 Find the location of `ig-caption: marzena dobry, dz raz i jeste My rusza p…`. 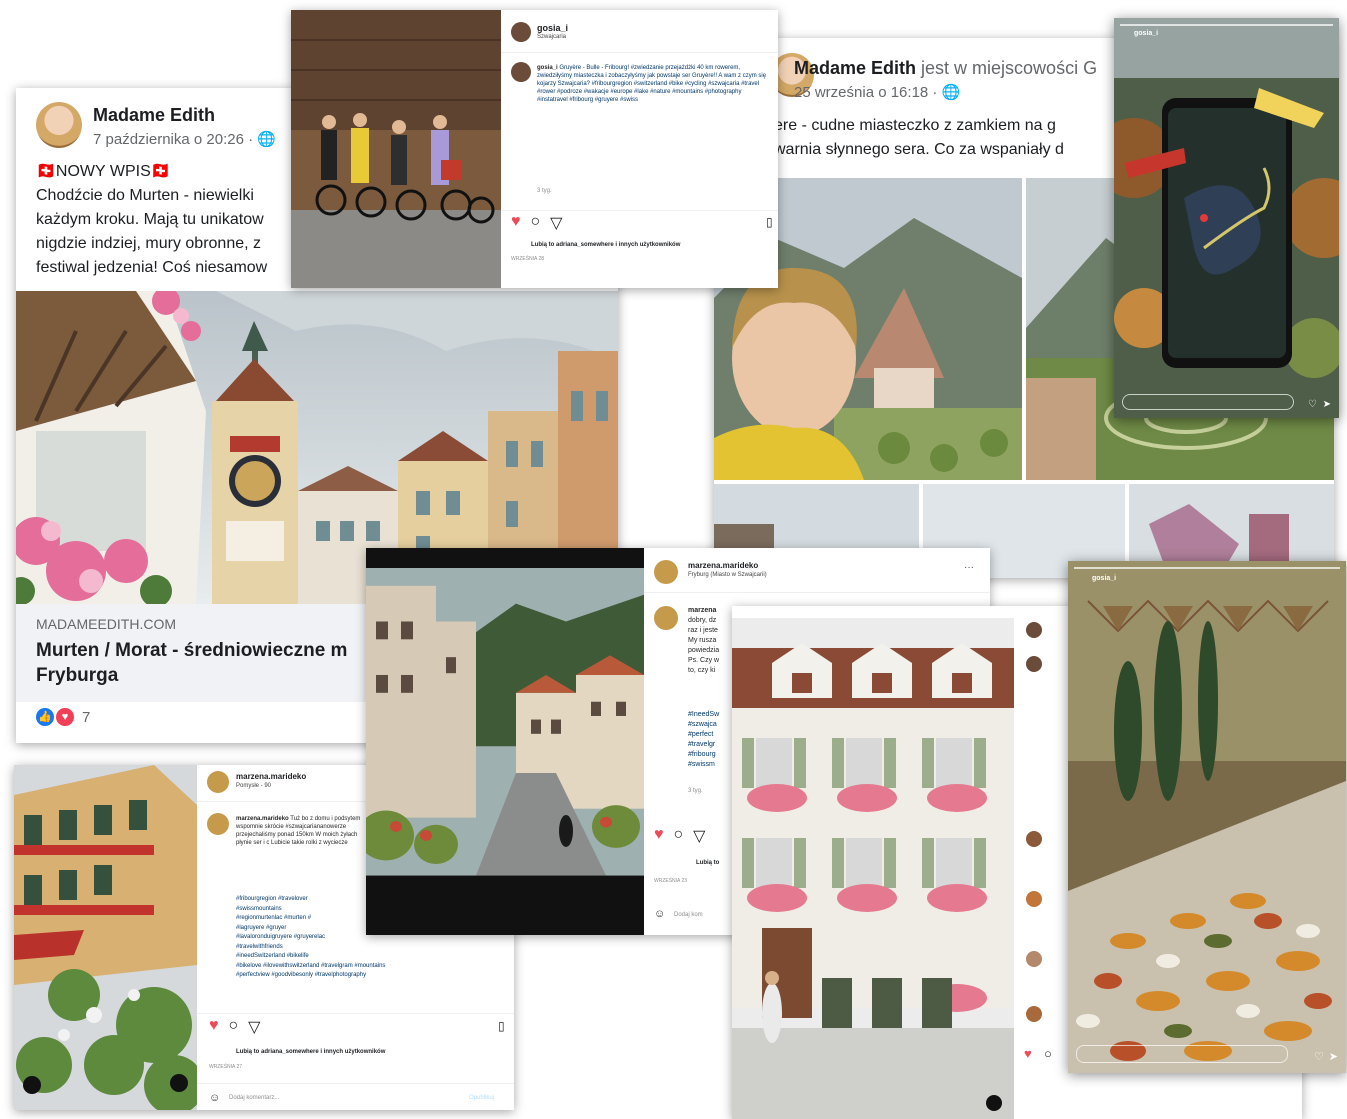

ig-caption: marzena dobry, dz raz i jeste My rusza p… is located at coordinates (704, 640).